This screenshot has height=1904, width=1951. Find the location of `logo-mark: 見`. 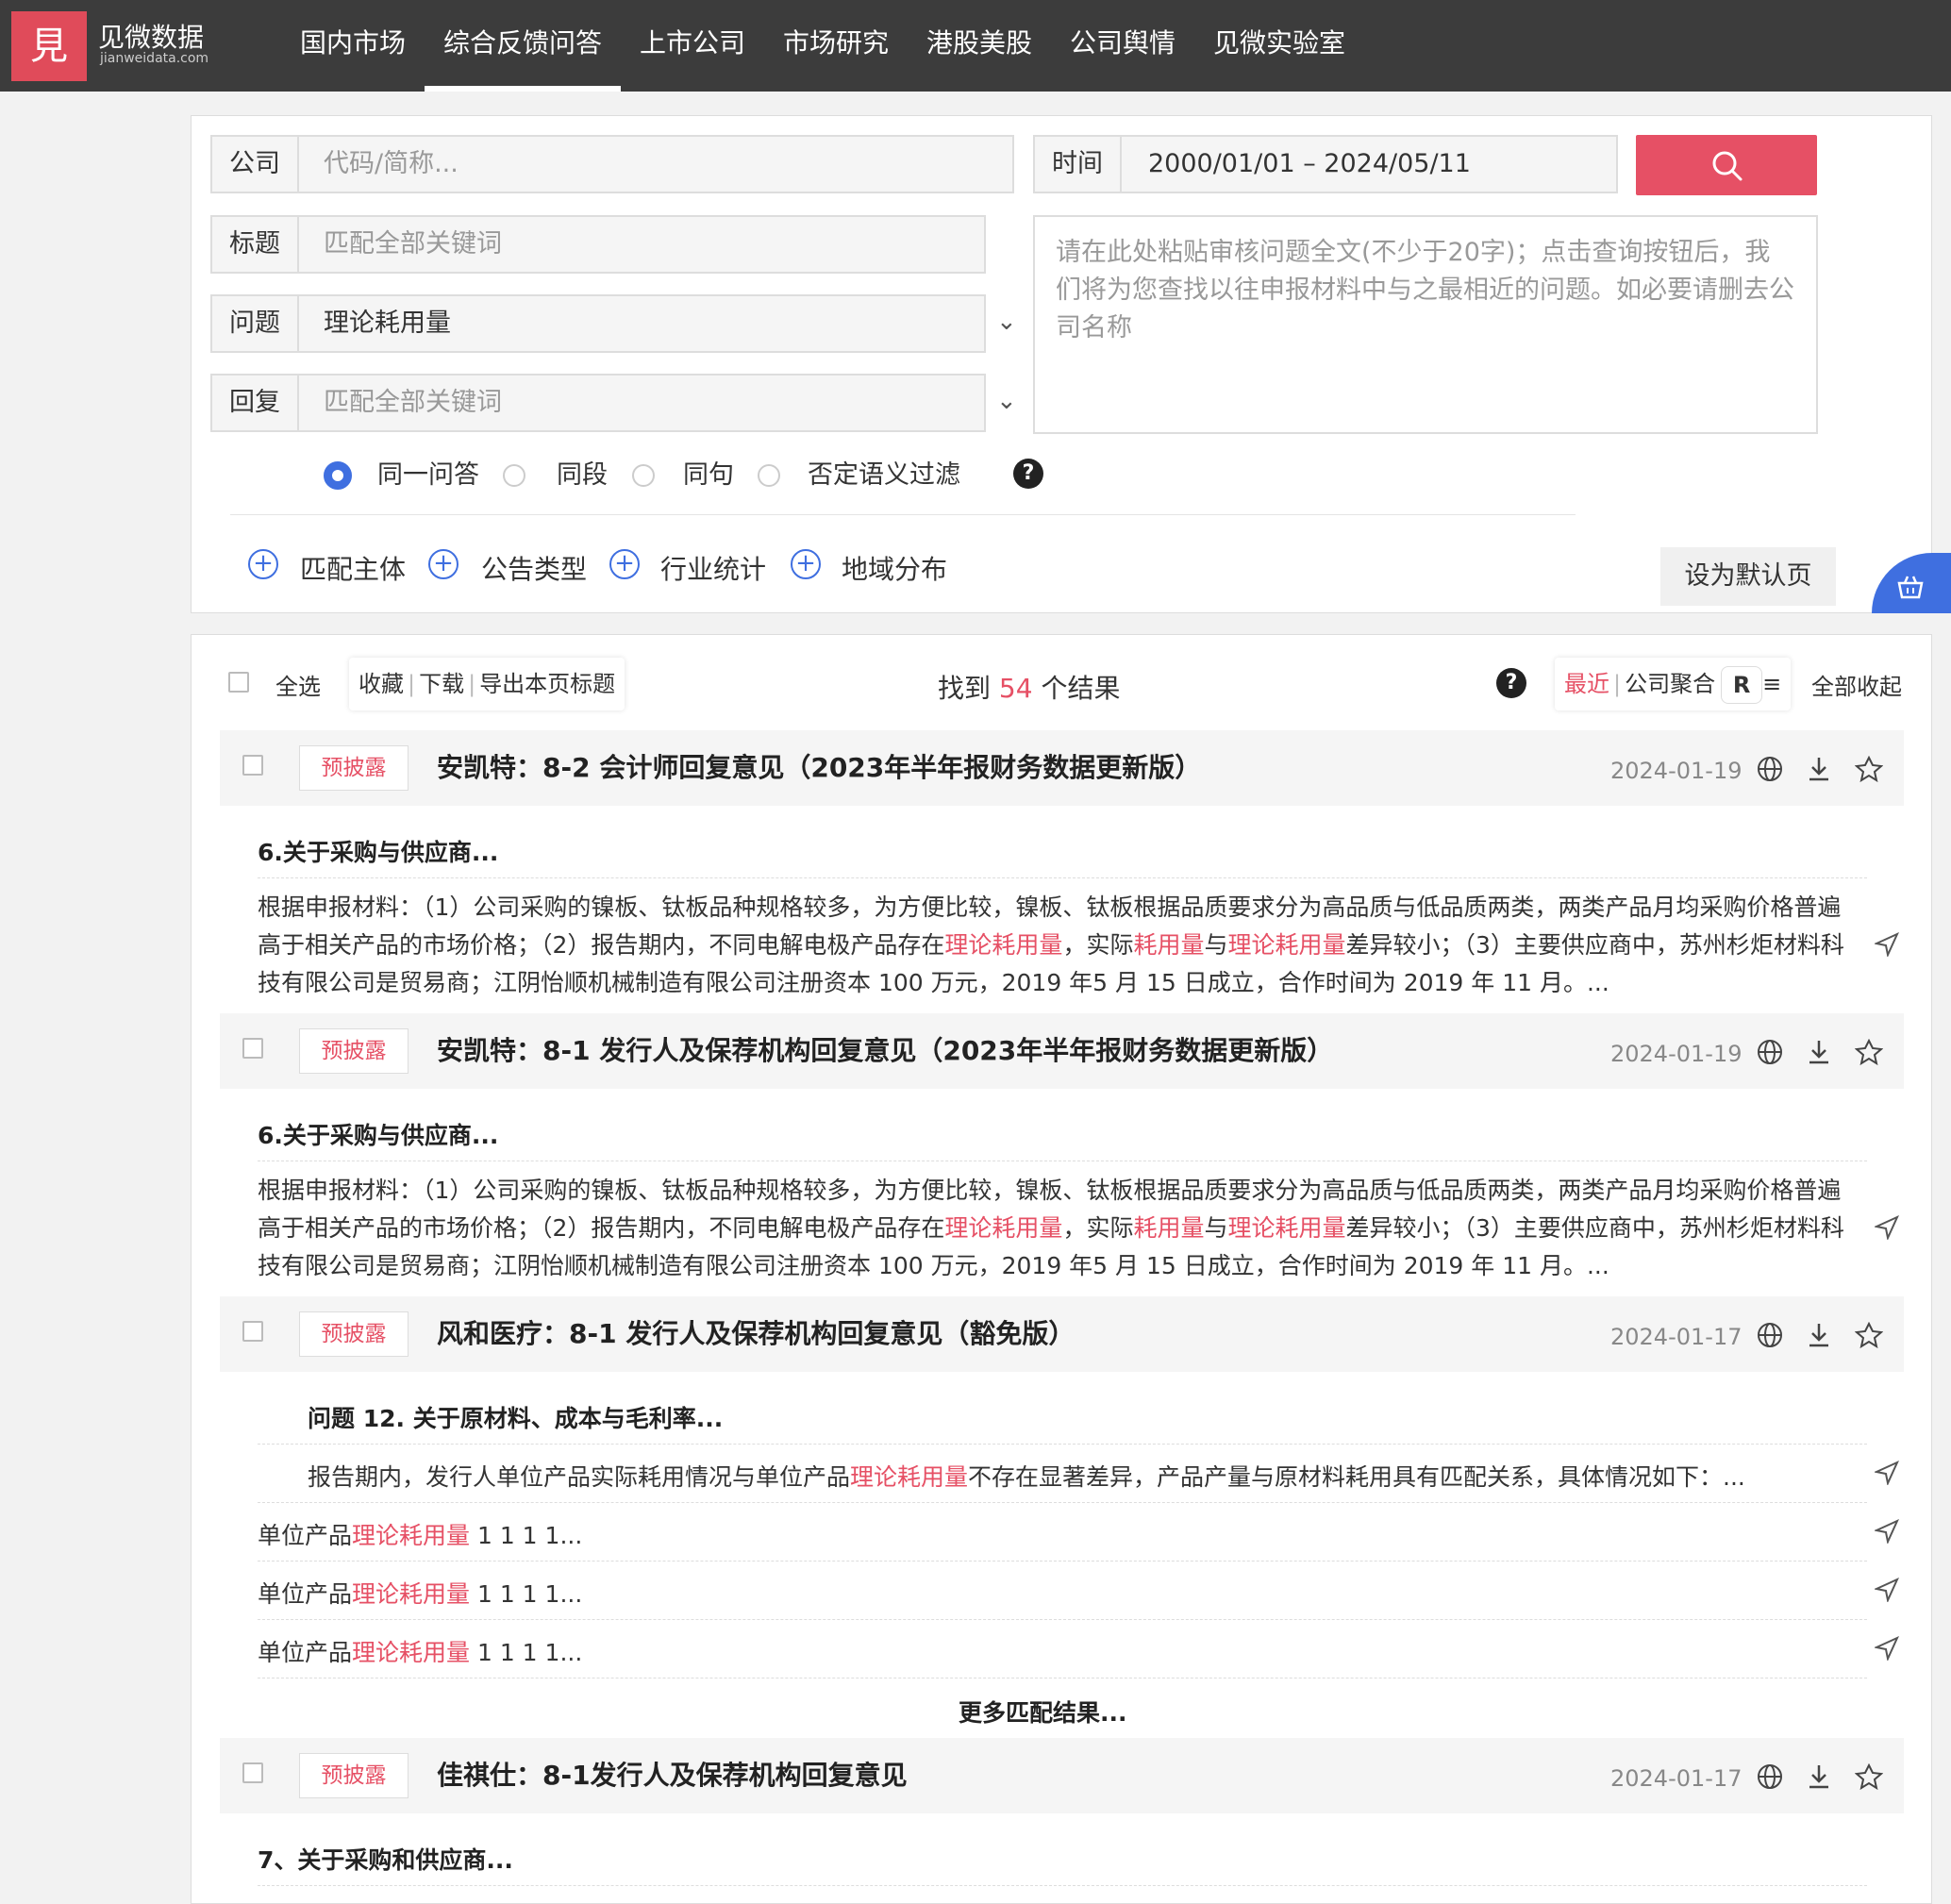

logo-mark: 見 is located at coordinates (49, 46).